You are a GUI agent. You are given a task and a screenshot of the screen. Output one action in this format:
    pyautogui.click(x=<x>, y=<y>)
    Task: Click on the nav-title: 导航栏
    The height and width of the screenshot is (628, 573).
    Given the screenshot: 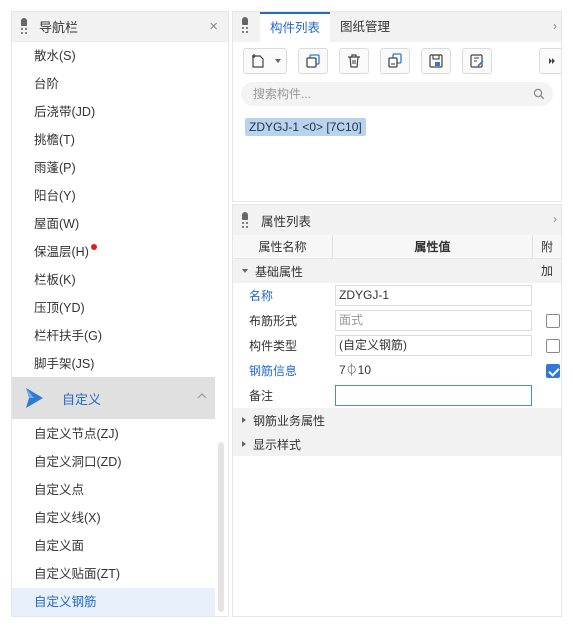 What is the action you would take?
    pyautogui.click(x=59, y=27)
    